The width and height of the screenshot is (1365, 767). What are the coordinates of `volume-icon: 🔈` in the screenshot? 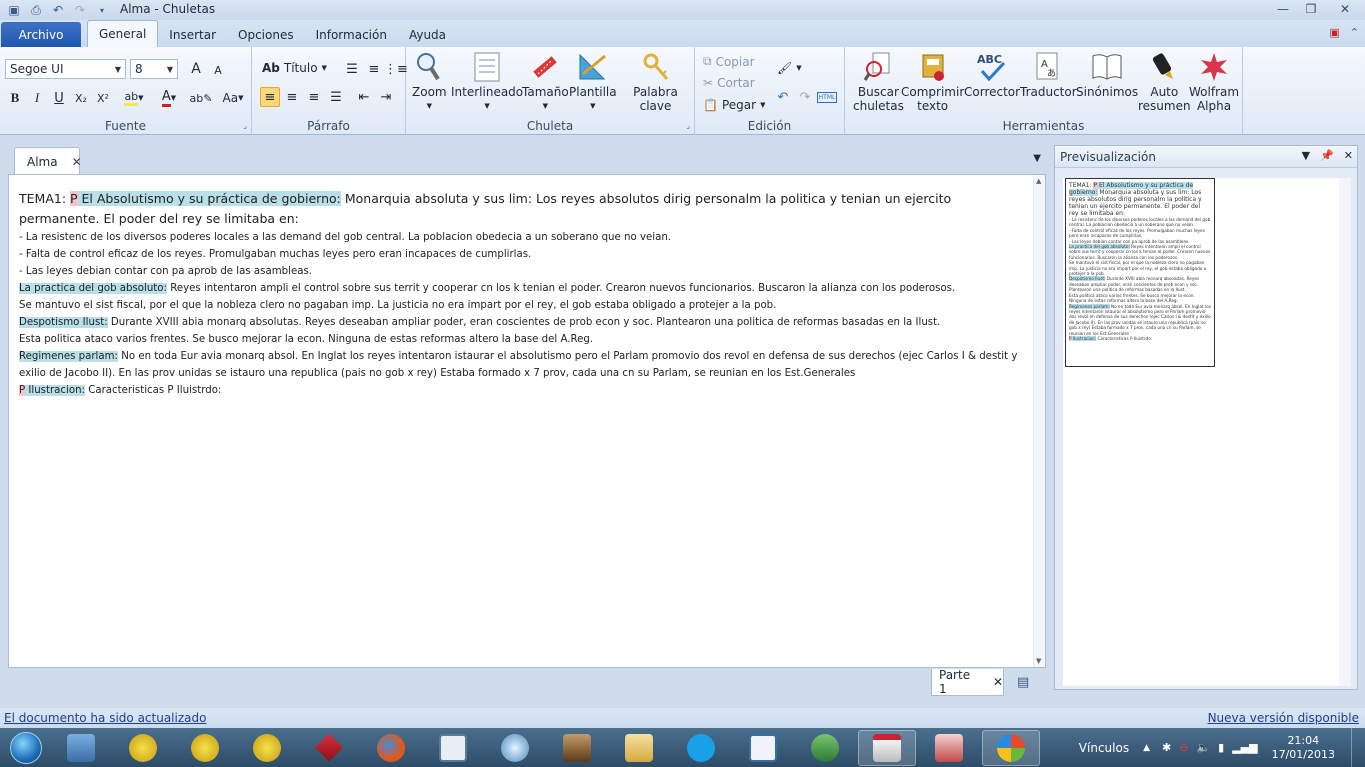 It's located at (1203, 747).